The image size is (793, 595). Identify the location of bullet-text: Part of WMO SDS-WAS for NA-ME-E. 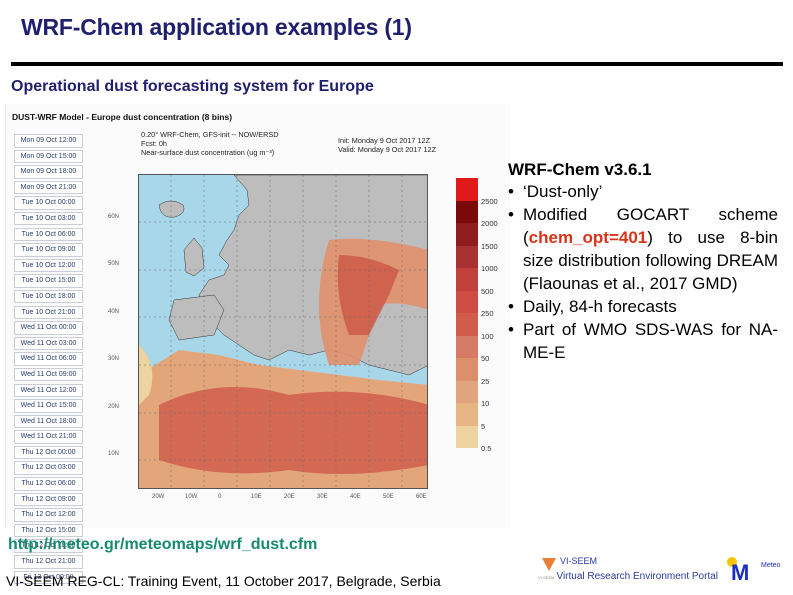
(650, 341).